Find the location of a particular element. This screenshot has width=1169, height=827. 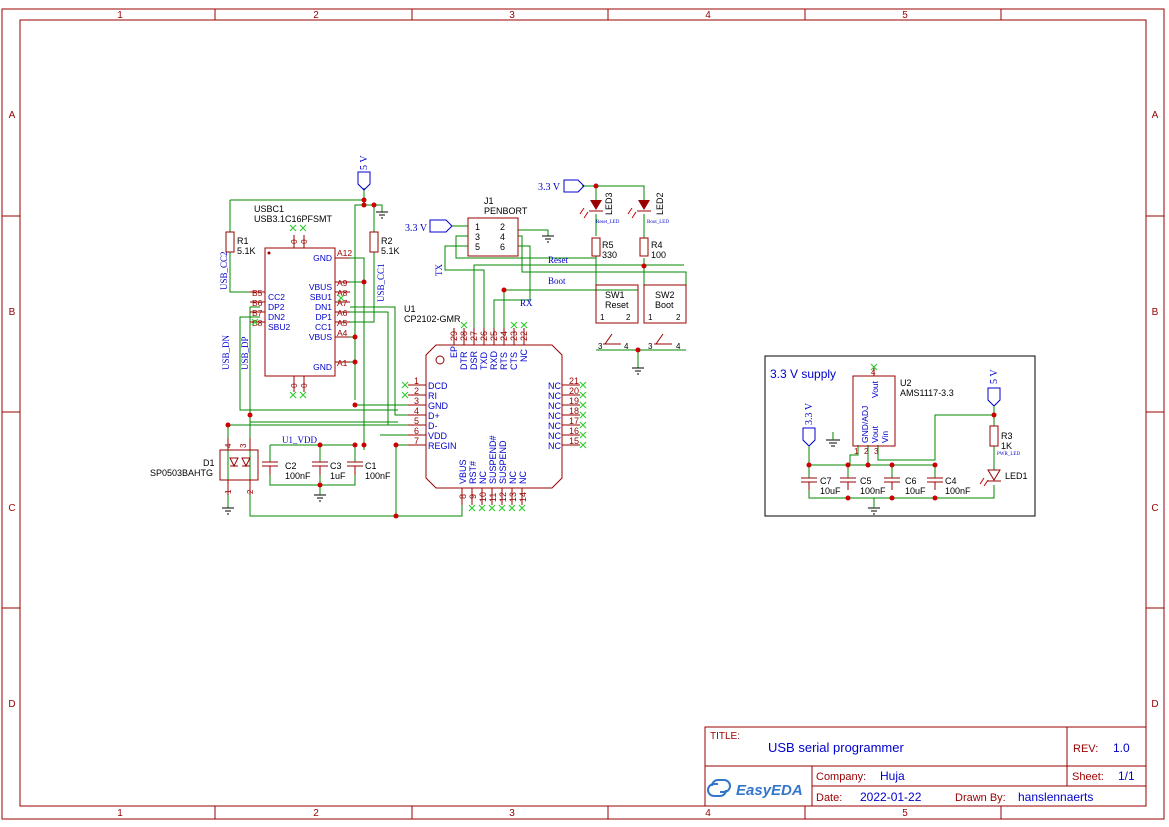

sw2-pin-4: 4 is located at coordinates (678, 346).